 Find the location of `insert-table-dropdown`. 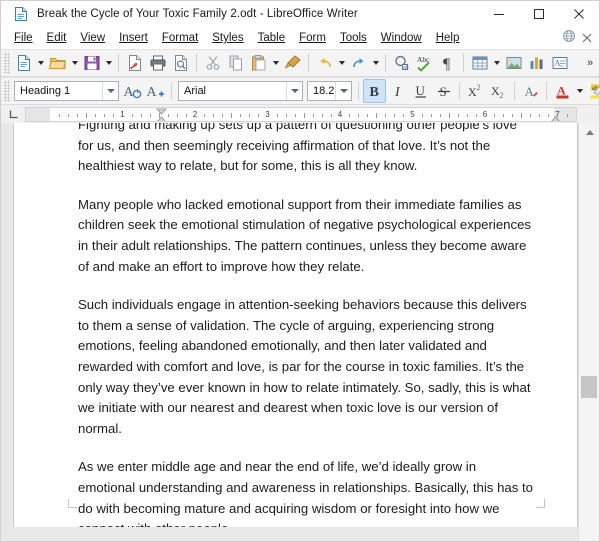

insert-table-dropdown is located at coordinates (496, 63).